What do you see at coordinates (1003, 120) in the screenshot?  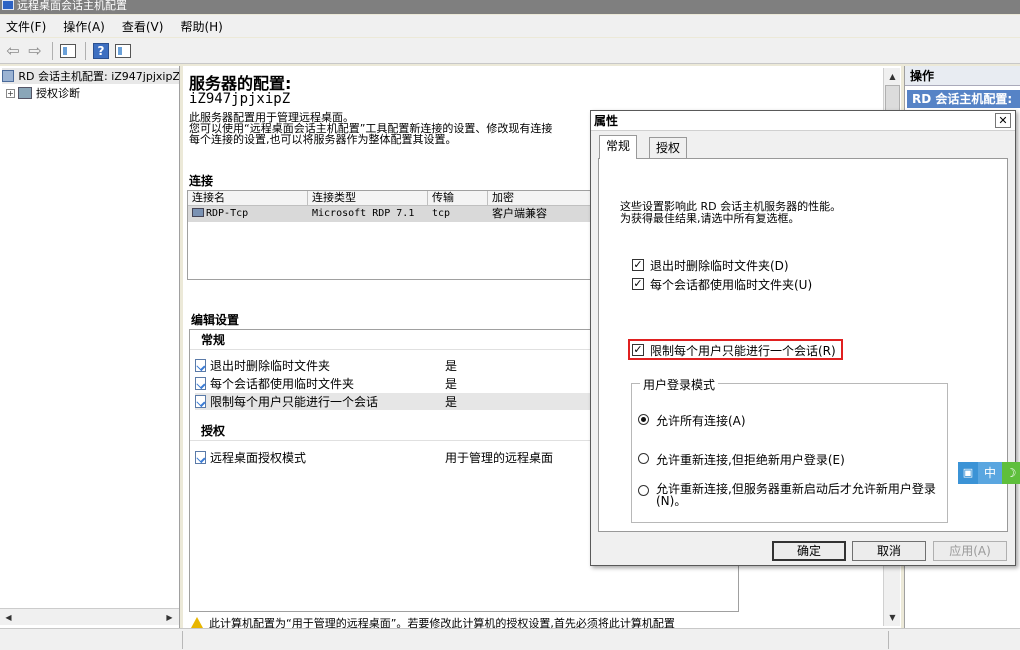 I see `close-icon: ✕` at bounding box center [1003, 120].